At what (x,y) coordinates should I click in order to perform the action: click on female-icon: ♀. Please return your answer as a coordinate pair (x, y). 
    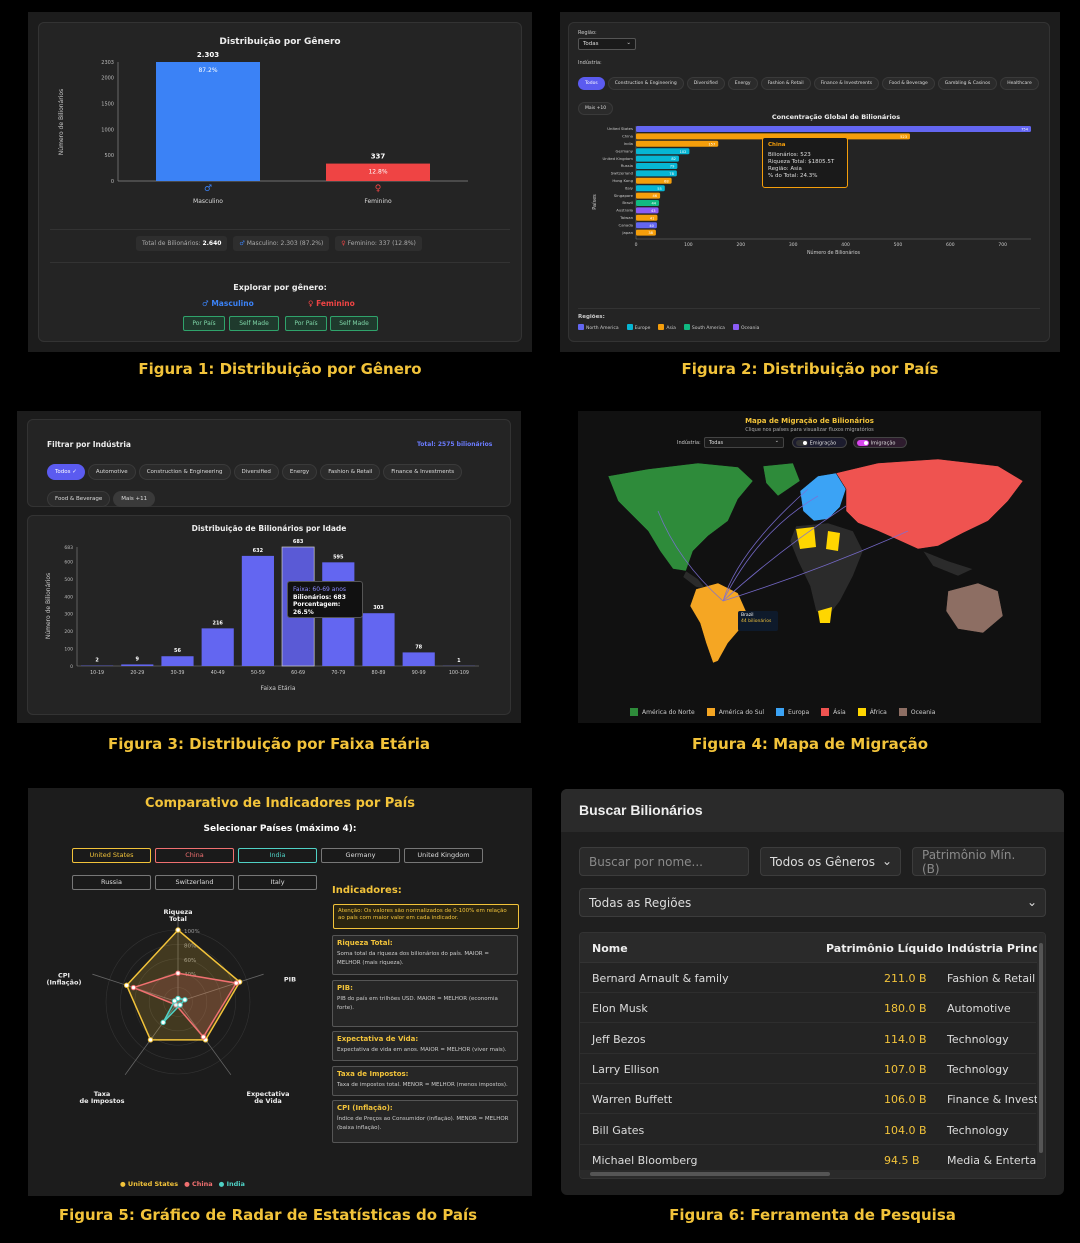
    Looking at the image, I should click on (343, 243).